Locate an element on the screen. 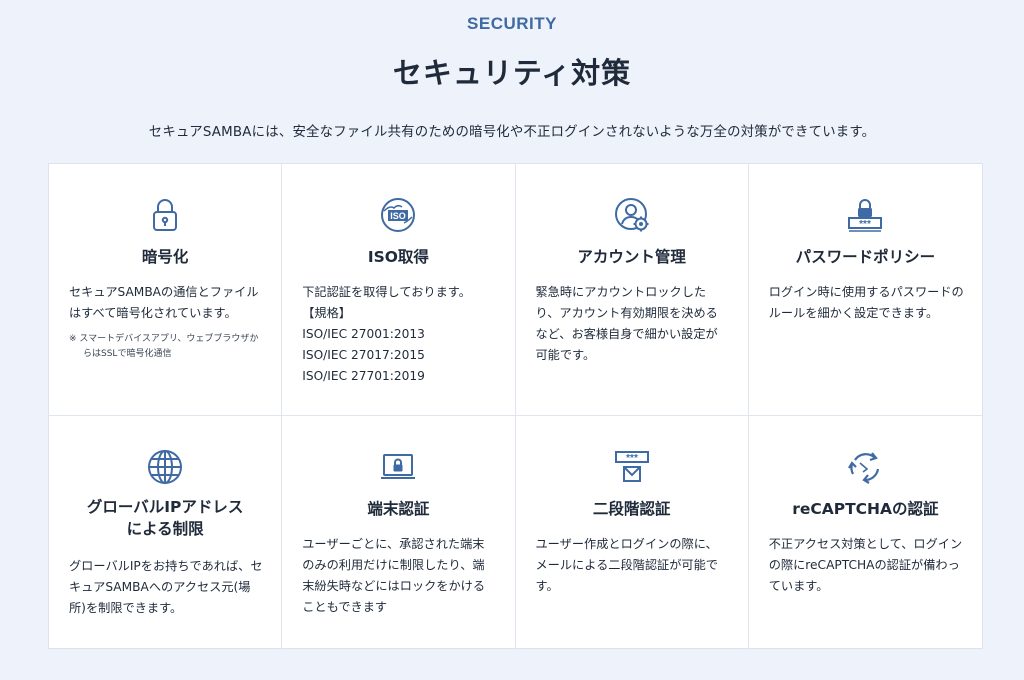 The image size is (1024, 680). recaptcha-icon is located at coordinates (865, 467).